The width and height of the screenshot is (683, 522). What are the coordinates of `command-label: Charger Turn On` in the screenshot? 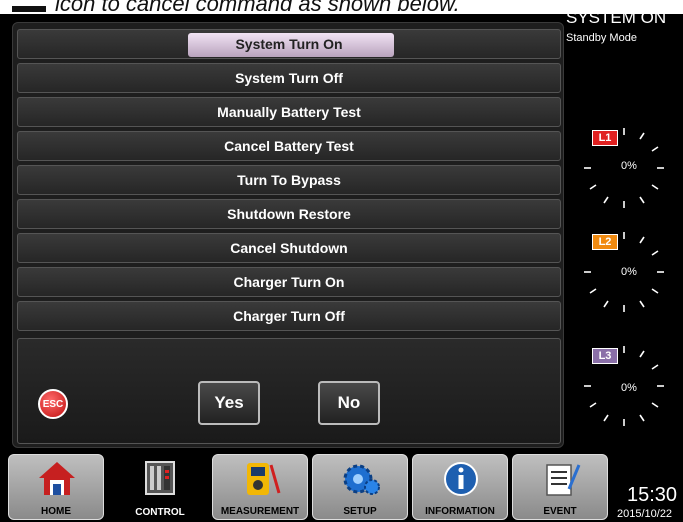 It's located at (289, 282).